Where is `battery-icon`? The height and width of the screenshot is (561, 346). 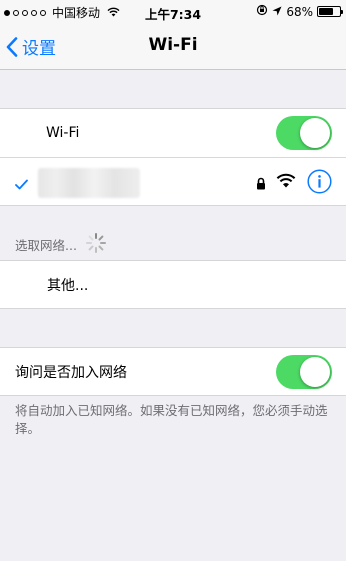 battery-icon is located at coordinates (330, 11).